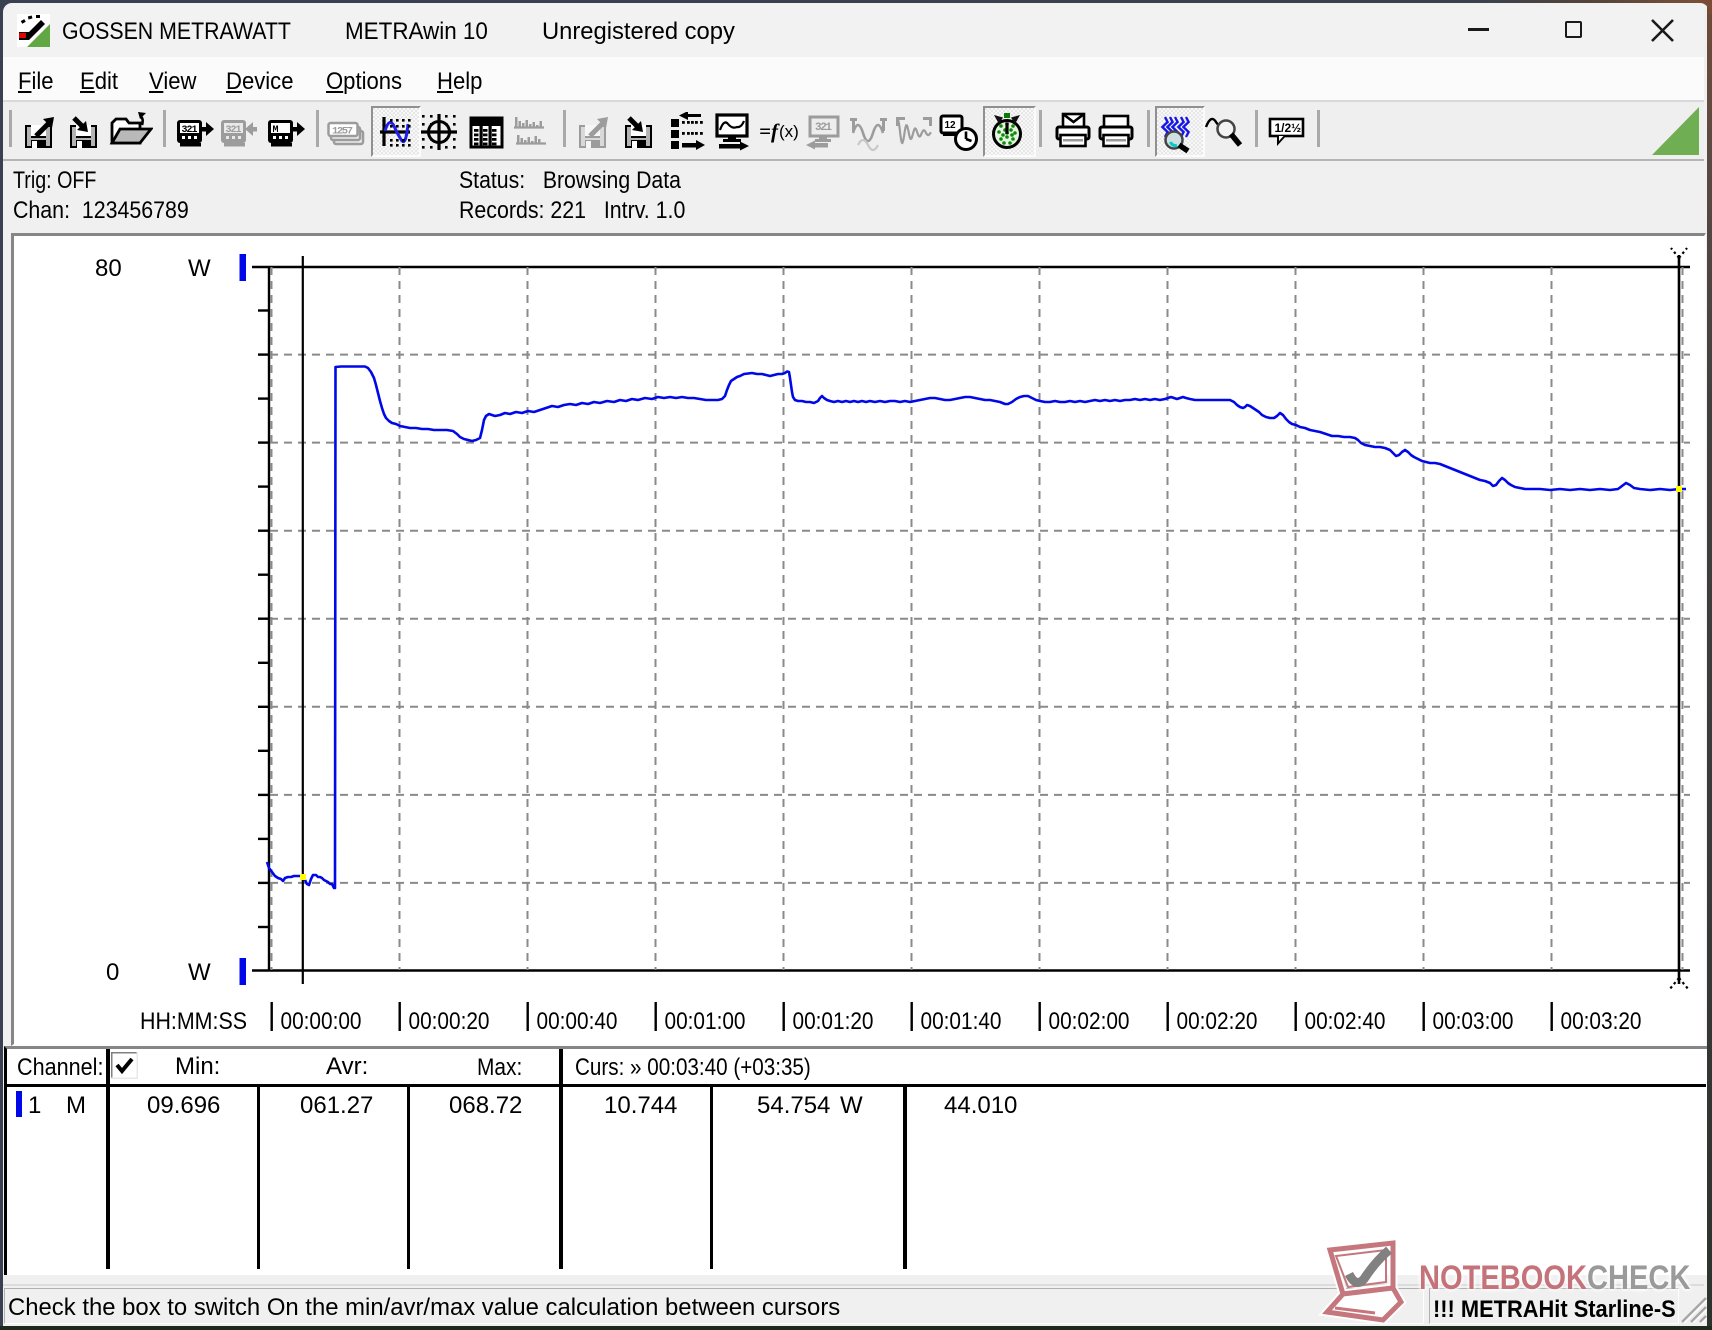 This screenshot has height=1330, width=1712. Describe the element at coordinates (321, 1021) in the screenshot. I see `svg-text: 00:00:00` at that location.